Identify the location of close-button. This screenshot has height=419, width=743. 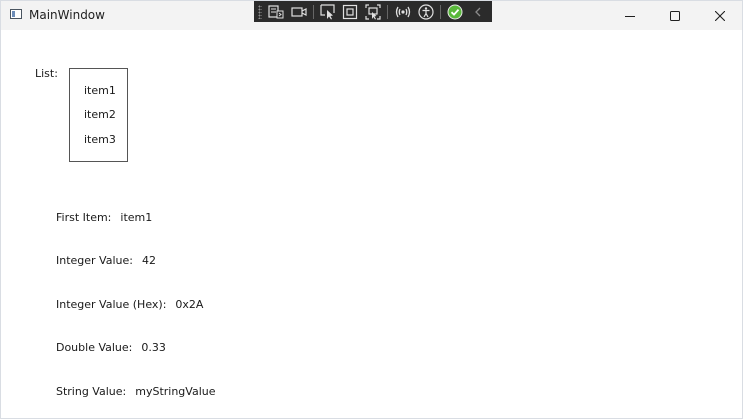
(719, 15).